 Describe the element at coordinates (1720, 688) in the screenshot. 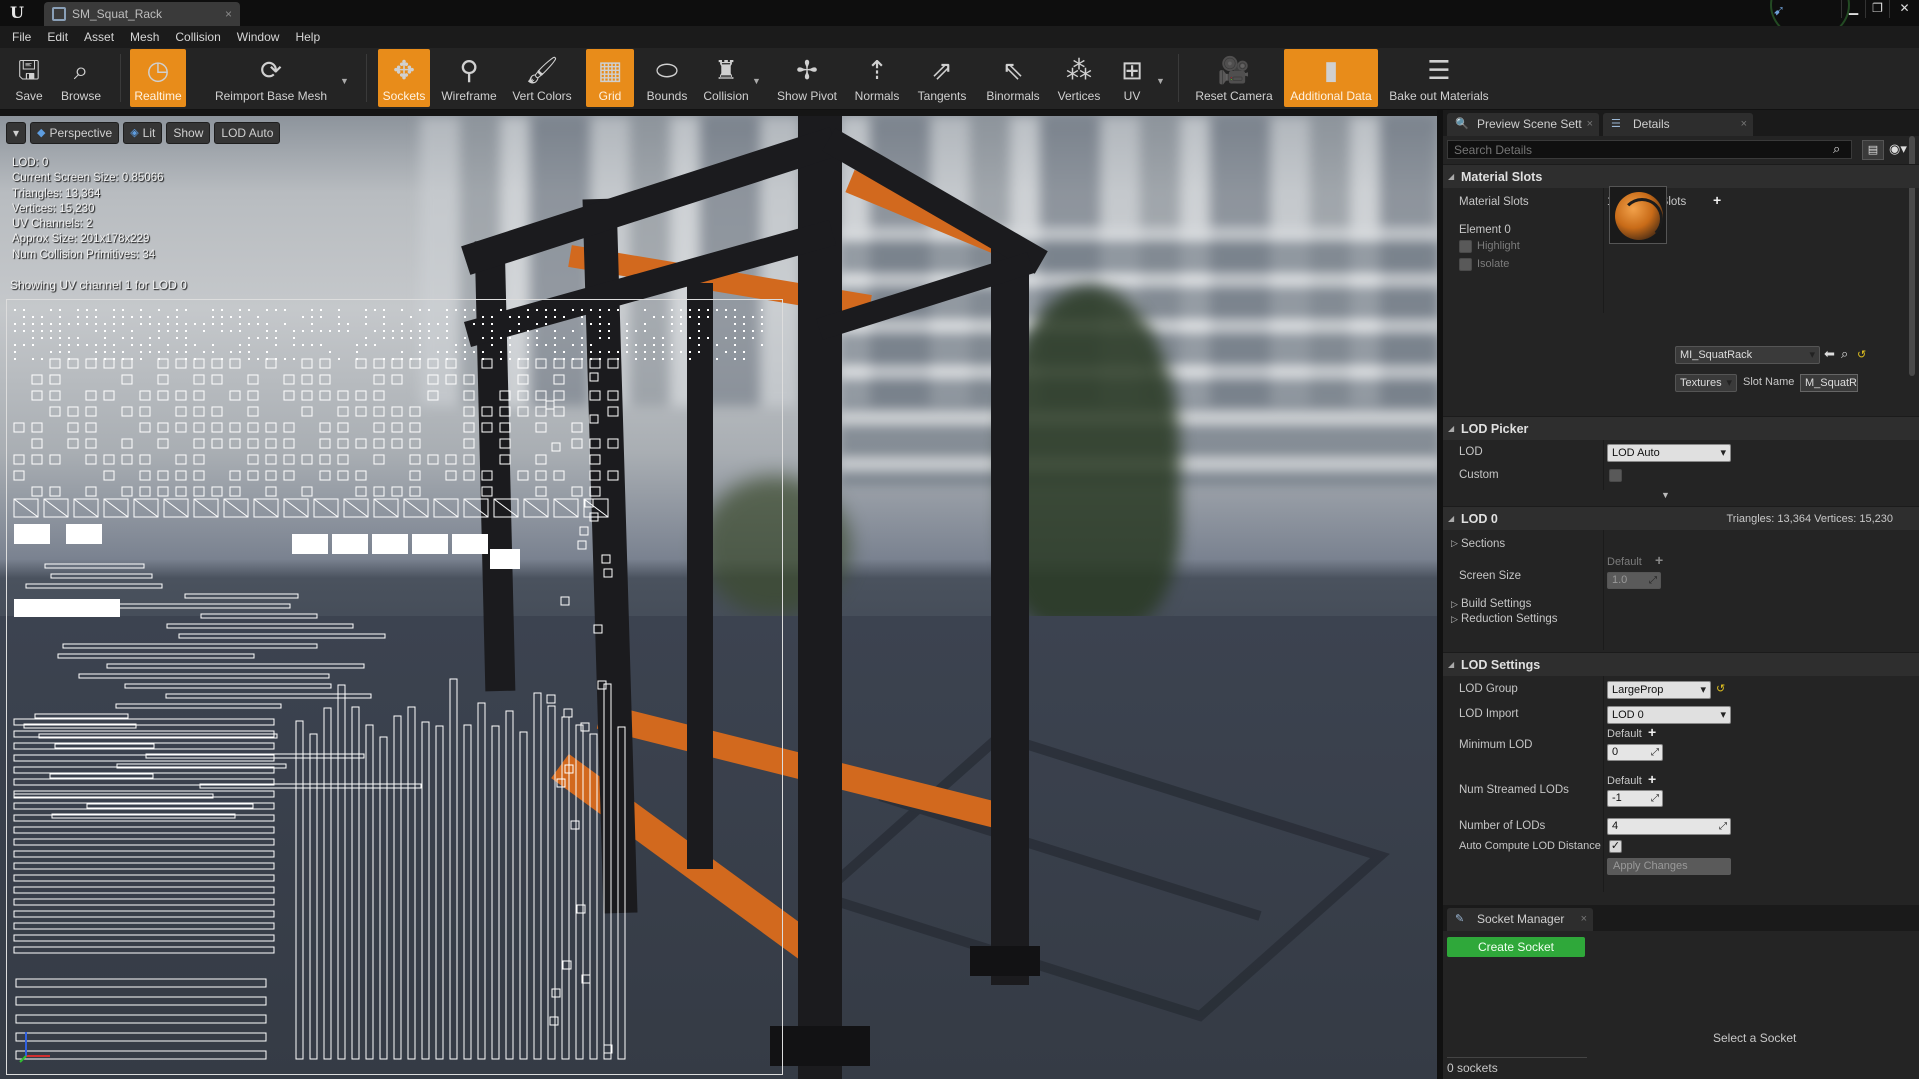

I see `lod-group-reset-icon: ↺` at that location.